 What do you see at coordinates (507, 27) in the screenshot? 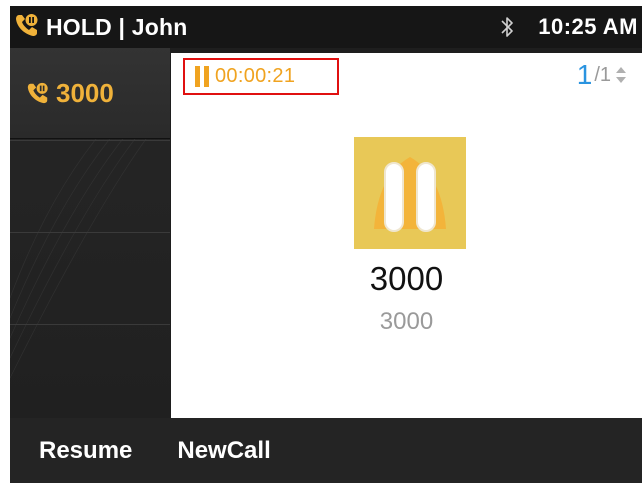
I see `bluetooth-icon` at bounding box center [507, 27].